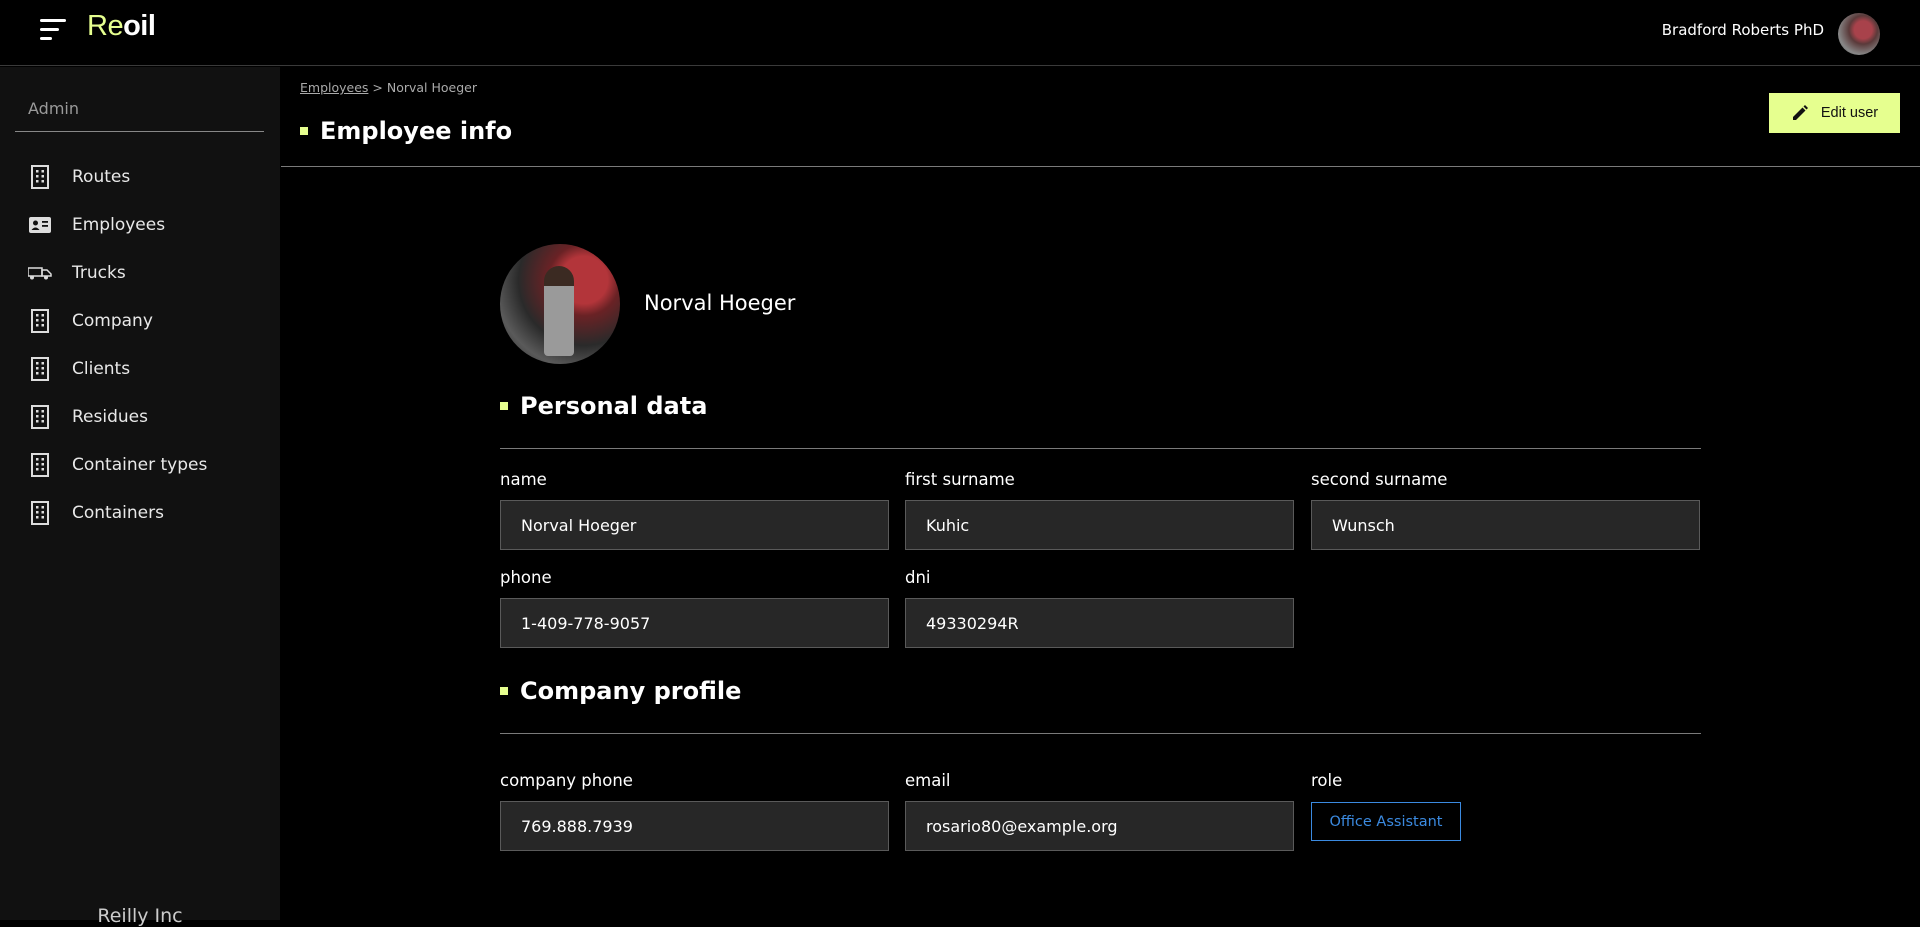 The image size is (1920, 927). I want to click on edit-user-label: Edit user, so click(1849, 113).